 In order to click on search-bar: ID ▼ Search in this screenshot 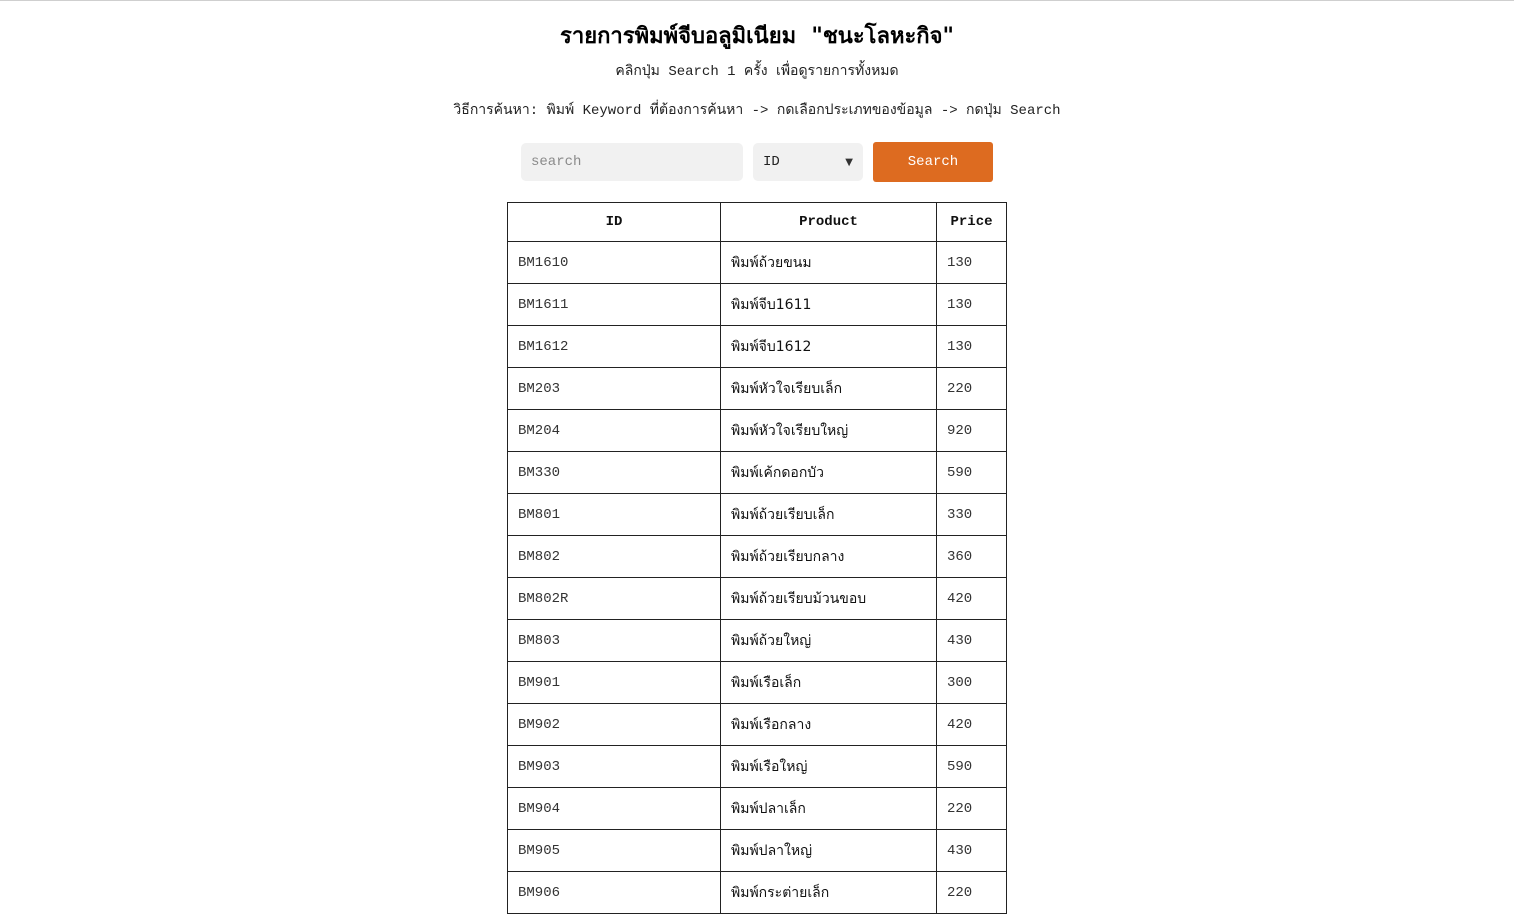, I will do `click(757, 162)`.